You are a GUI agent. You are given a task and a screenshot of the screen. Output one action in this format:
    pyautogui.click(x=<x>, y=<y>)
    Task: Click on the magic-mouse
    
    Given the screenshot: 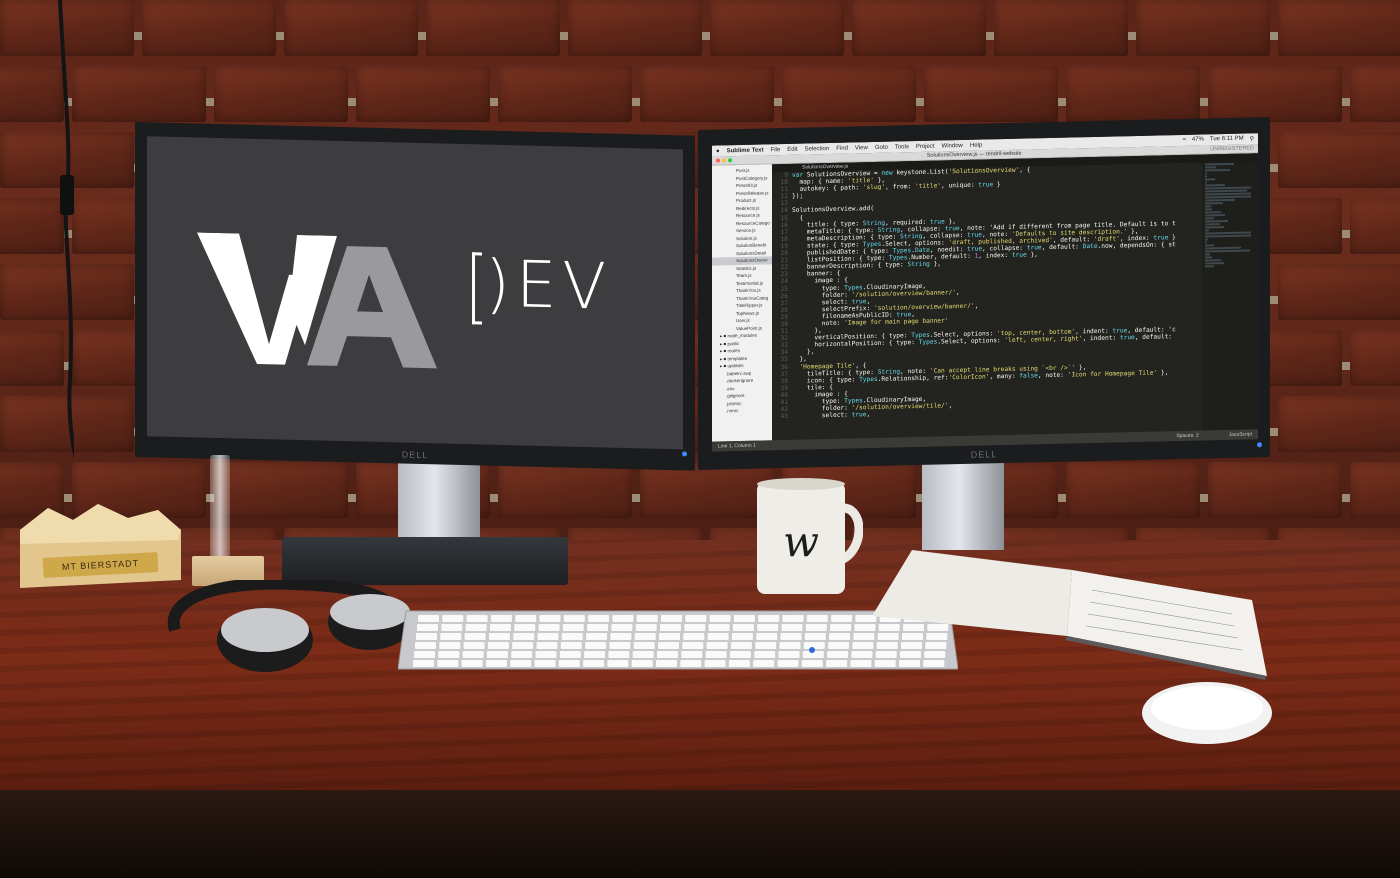 What is the action you would take?
    pyautogui.click(x=1207, y=713)
    